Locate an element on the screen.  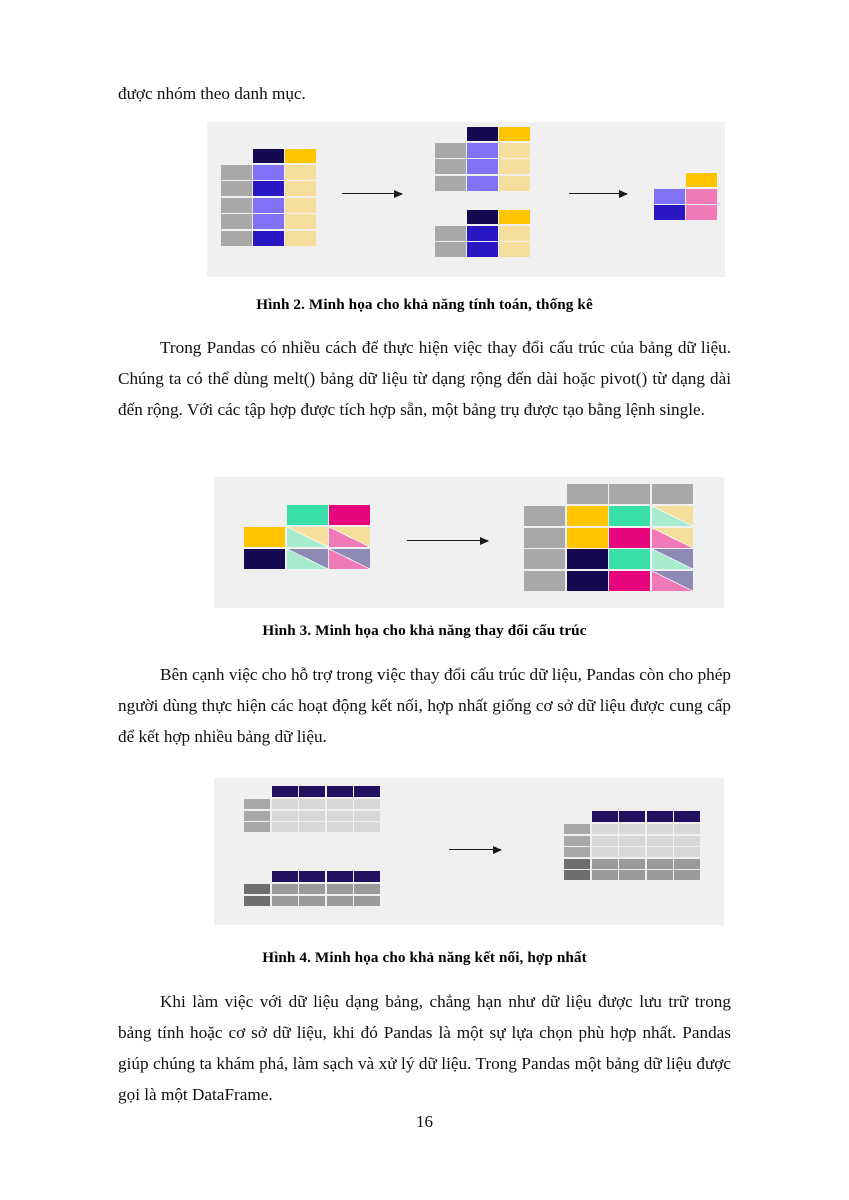
figure-4-panel is located at coordinates (469, 851).